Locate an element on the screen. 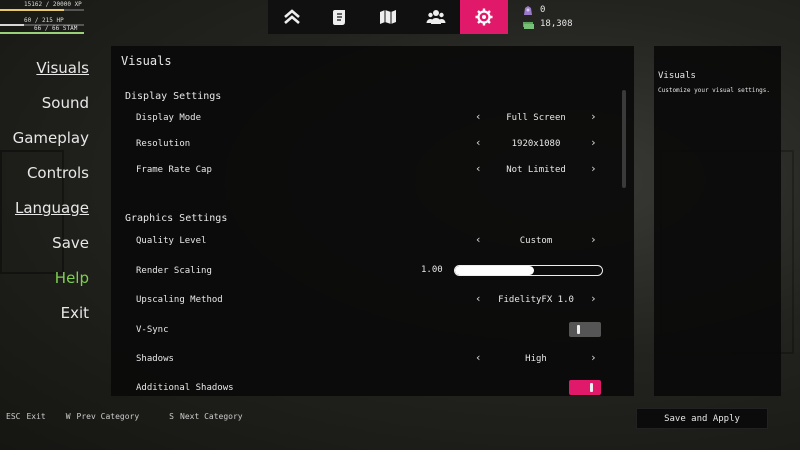  quality-level-label: Quality Level is located at coordinates (171, 241).